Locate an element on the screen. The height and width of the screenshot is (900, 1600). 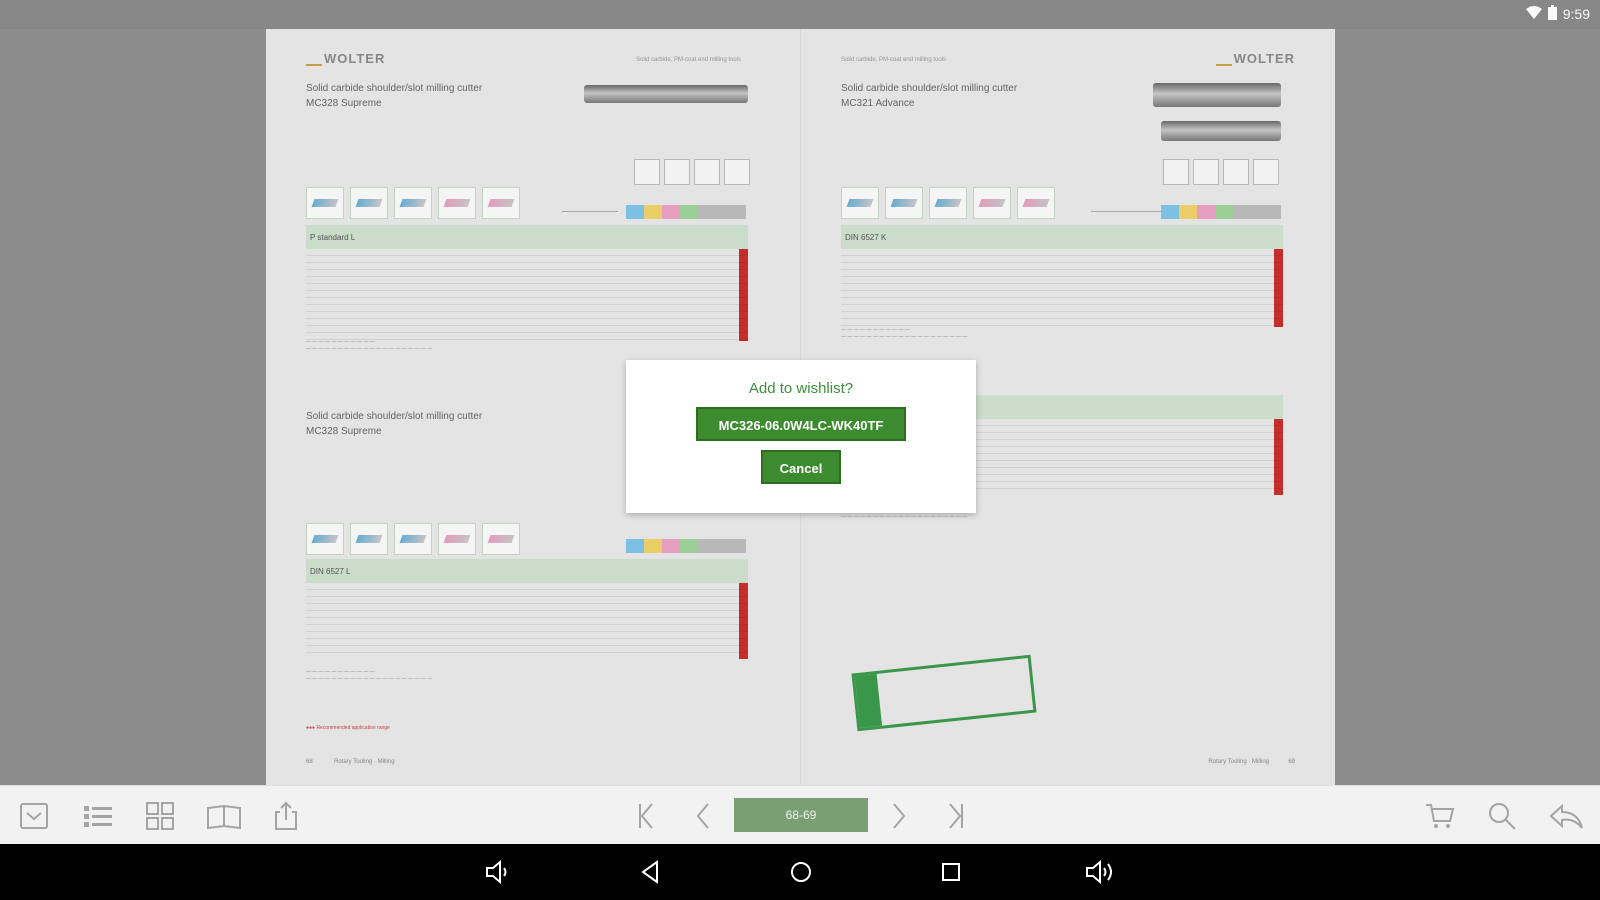
page-indicator: 68-69 is located at coordinates (801, 815).